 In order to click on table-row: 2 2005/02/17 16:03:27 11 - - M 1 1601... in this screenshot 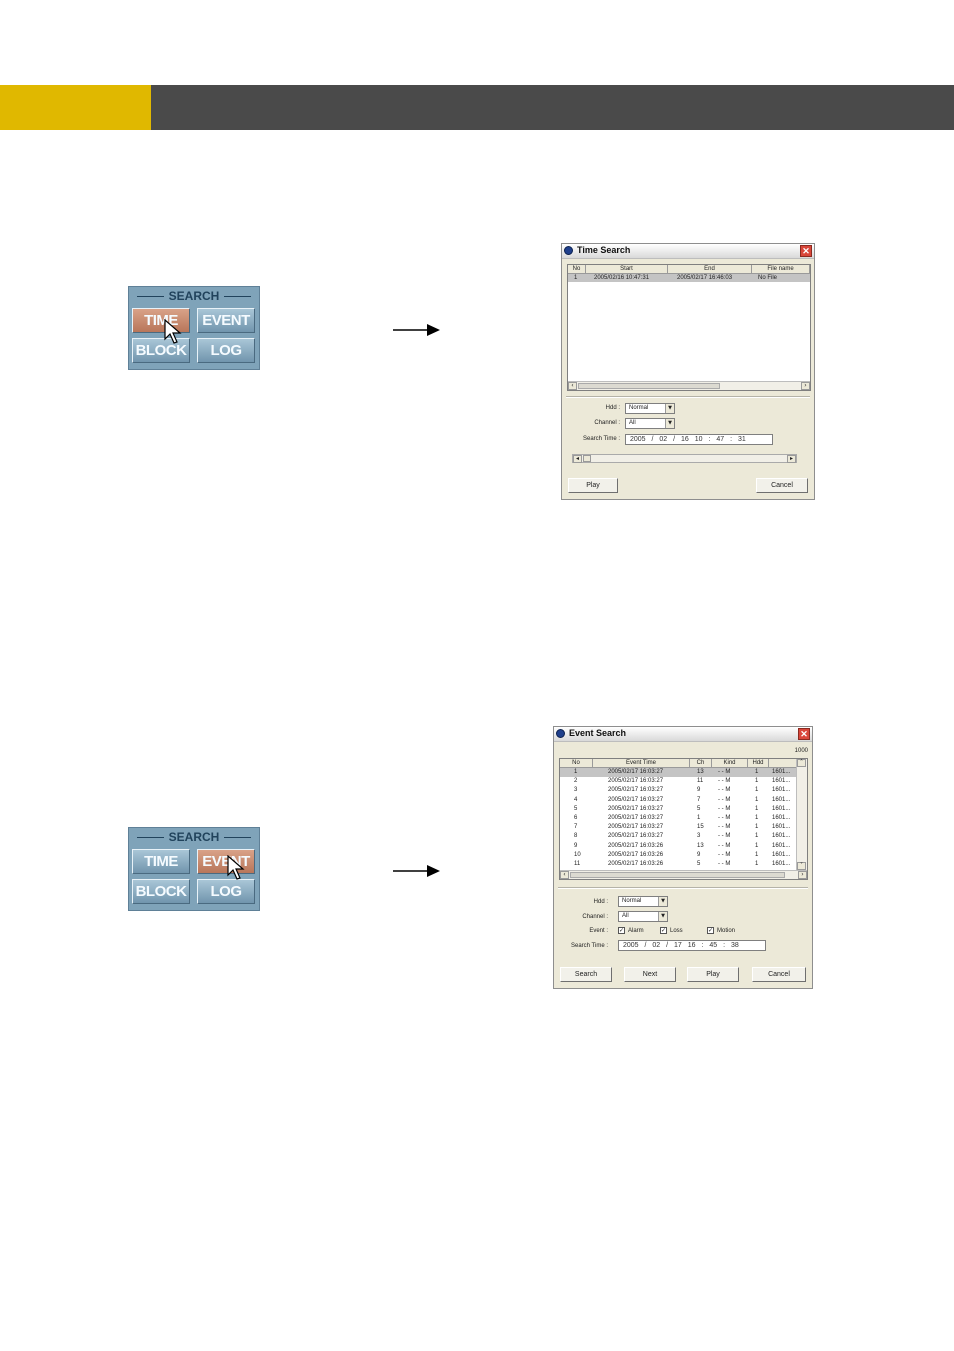, I will do `click(679, 781)`.